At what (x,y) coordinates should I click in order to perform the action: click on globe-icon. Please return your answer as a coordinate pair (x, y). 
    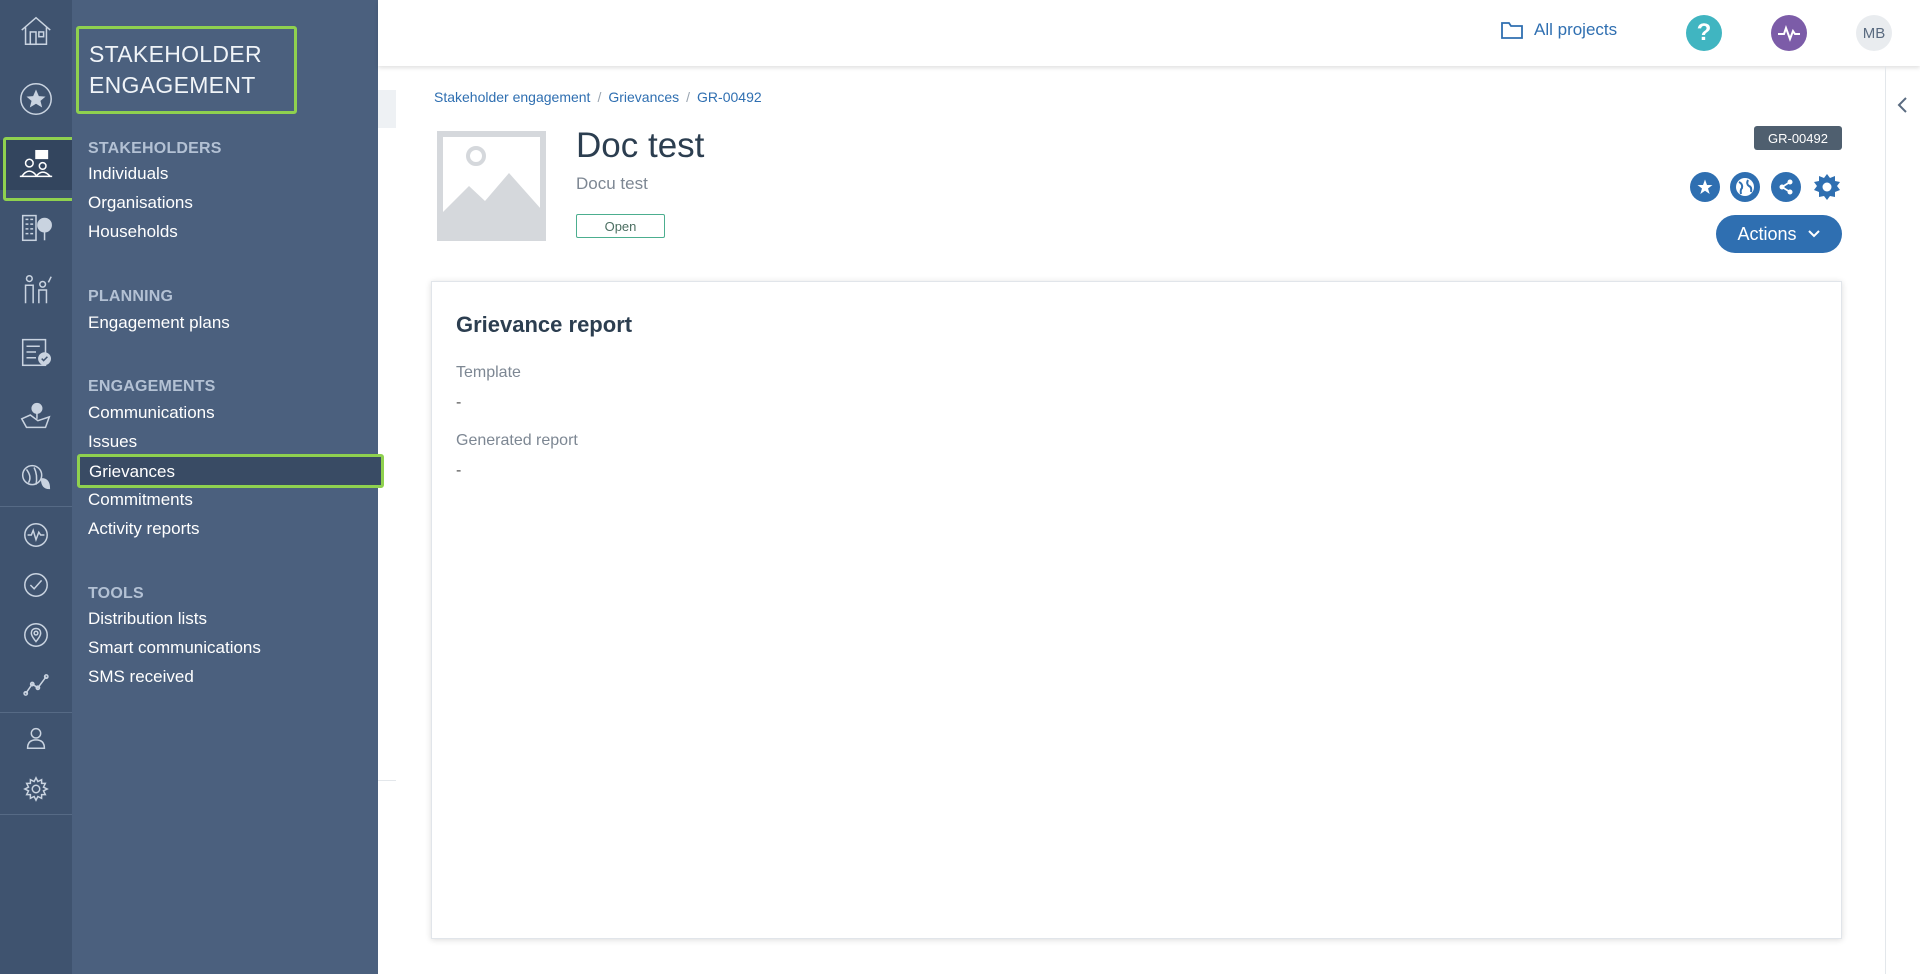
    Looking at the image, I should click on (1745, 187).